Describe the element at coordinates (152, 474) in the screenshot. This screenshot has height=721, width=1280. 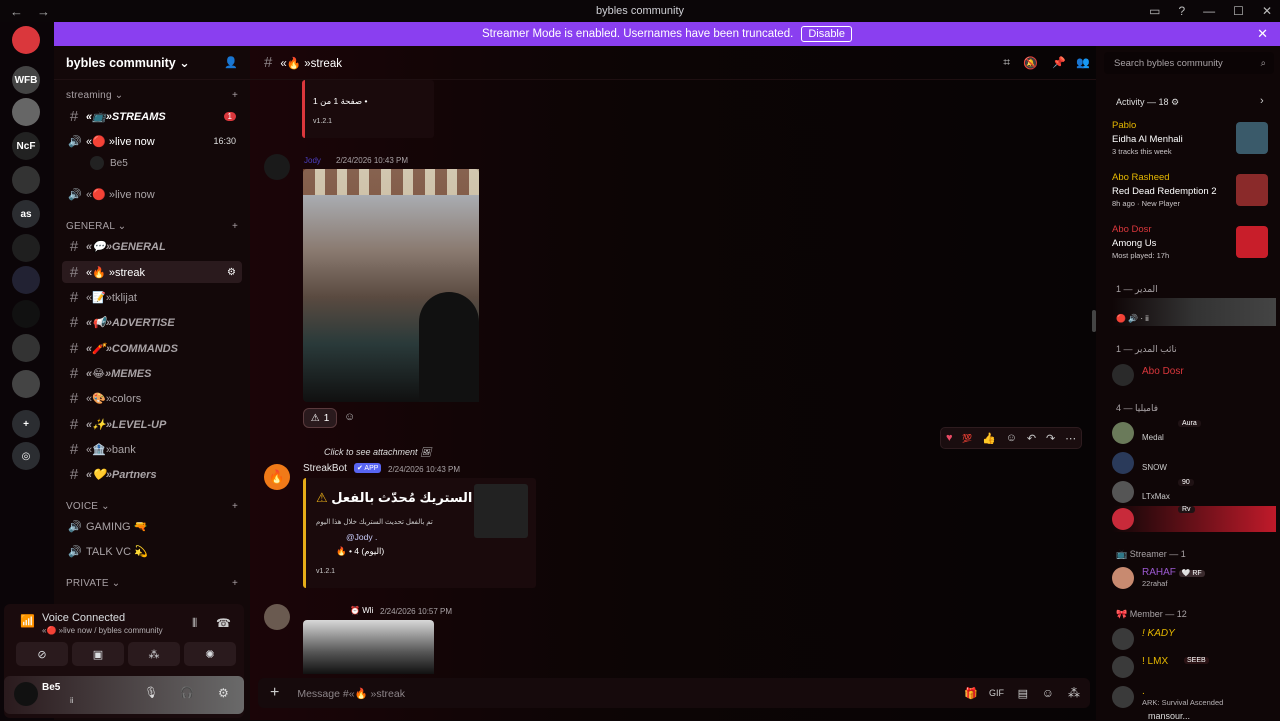
I see `channel-partners: # «💛»Partners` at that location.